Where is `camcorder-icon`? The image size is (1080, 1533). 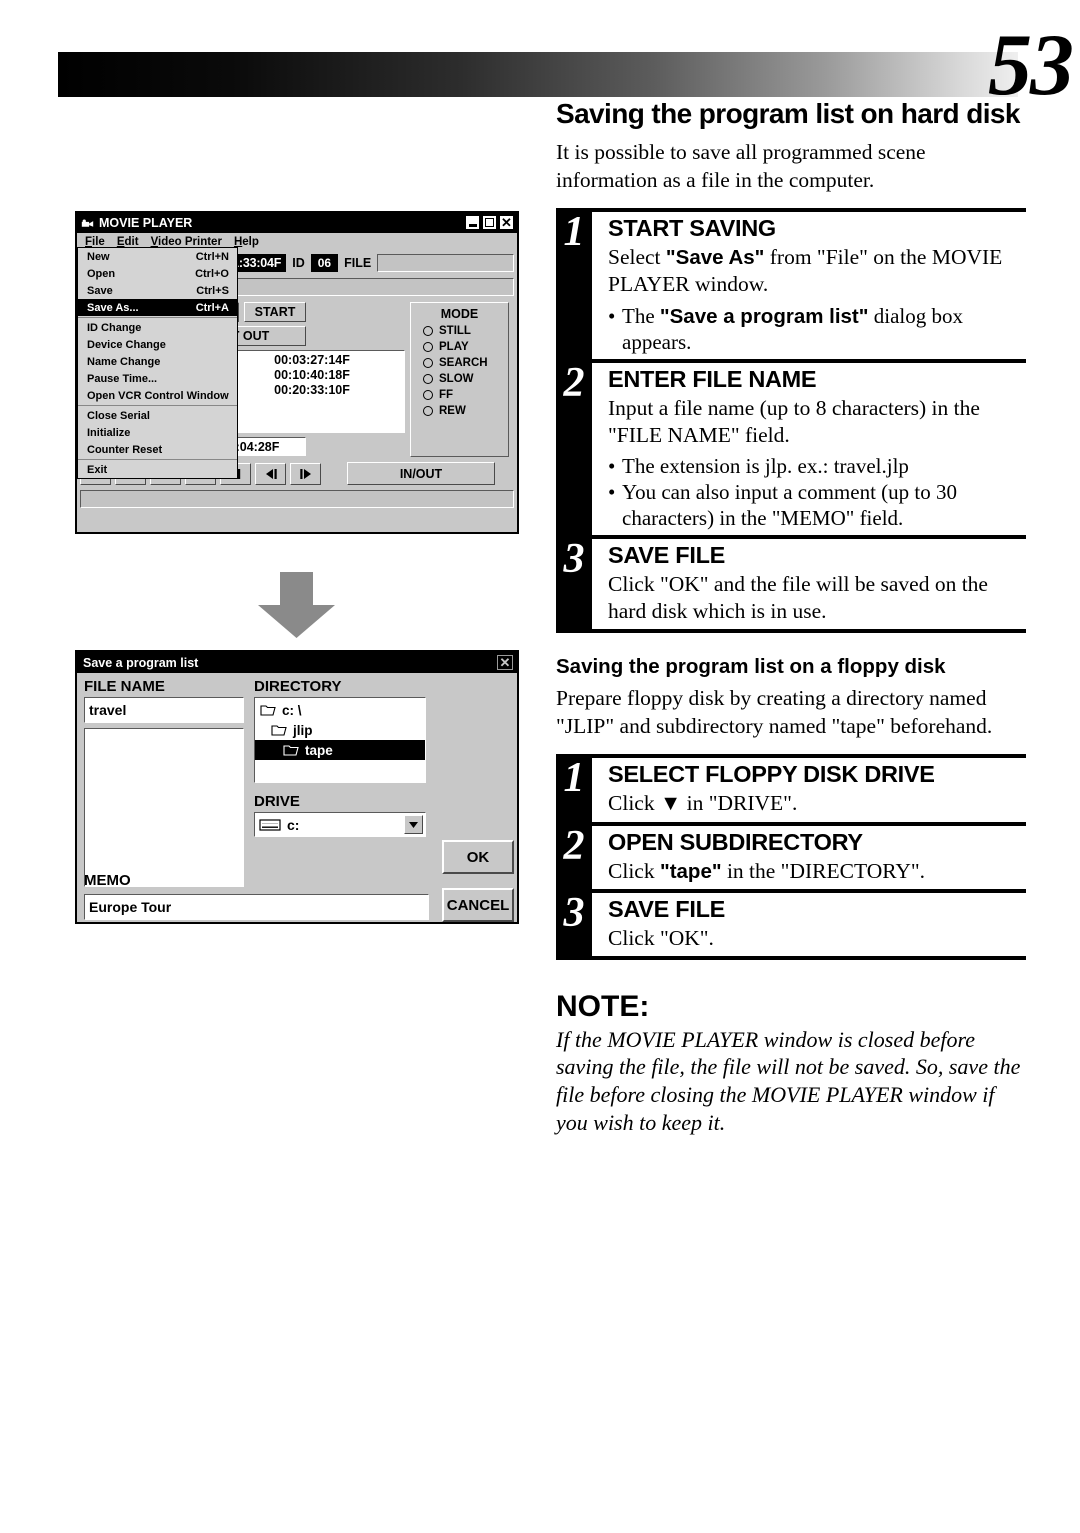 camcorder-icon is located at coordinates (87, 222).